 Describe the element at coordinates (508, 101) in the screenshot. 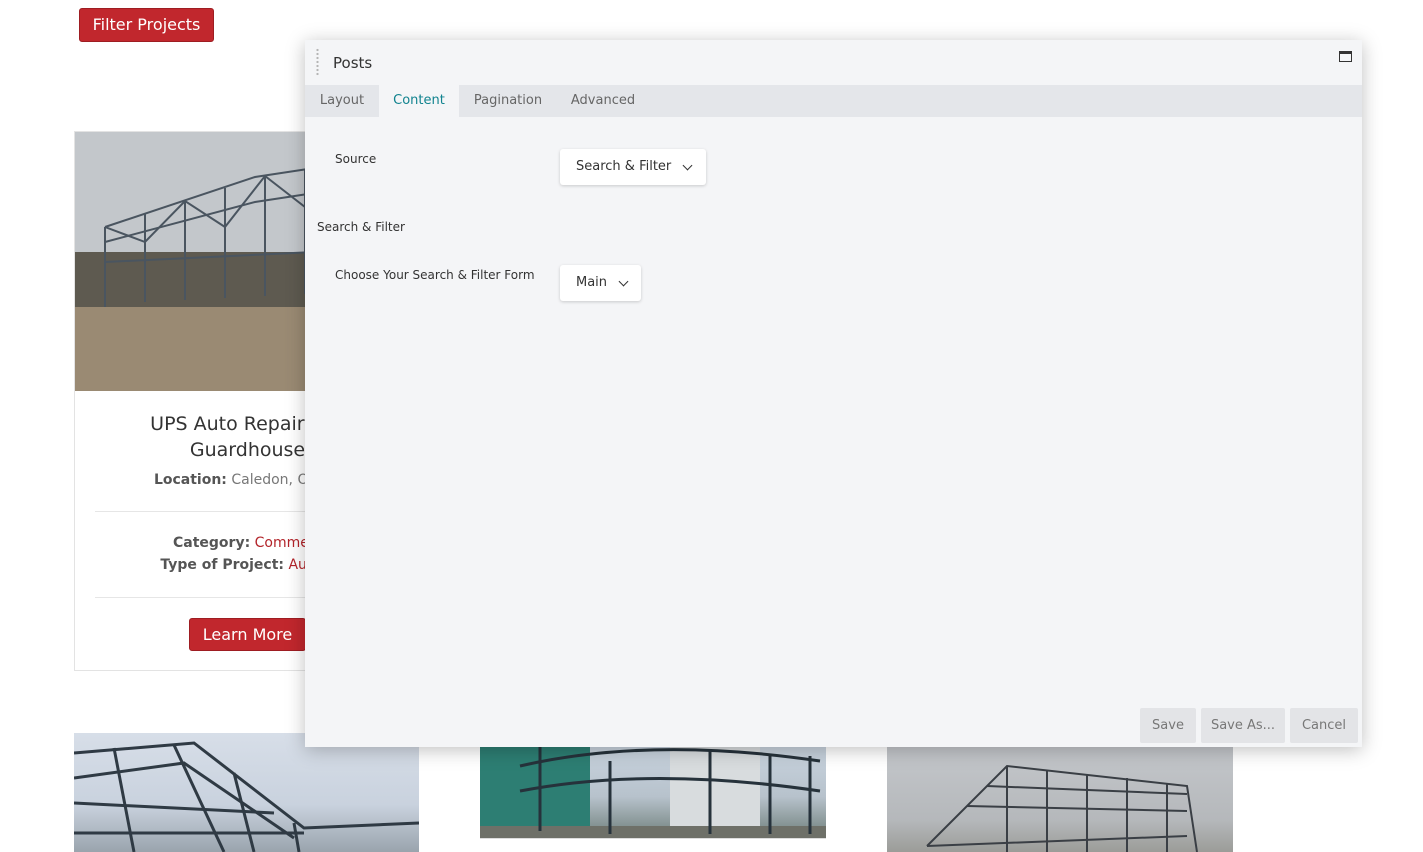

I see `tab-pagination: Pagination` at that location.